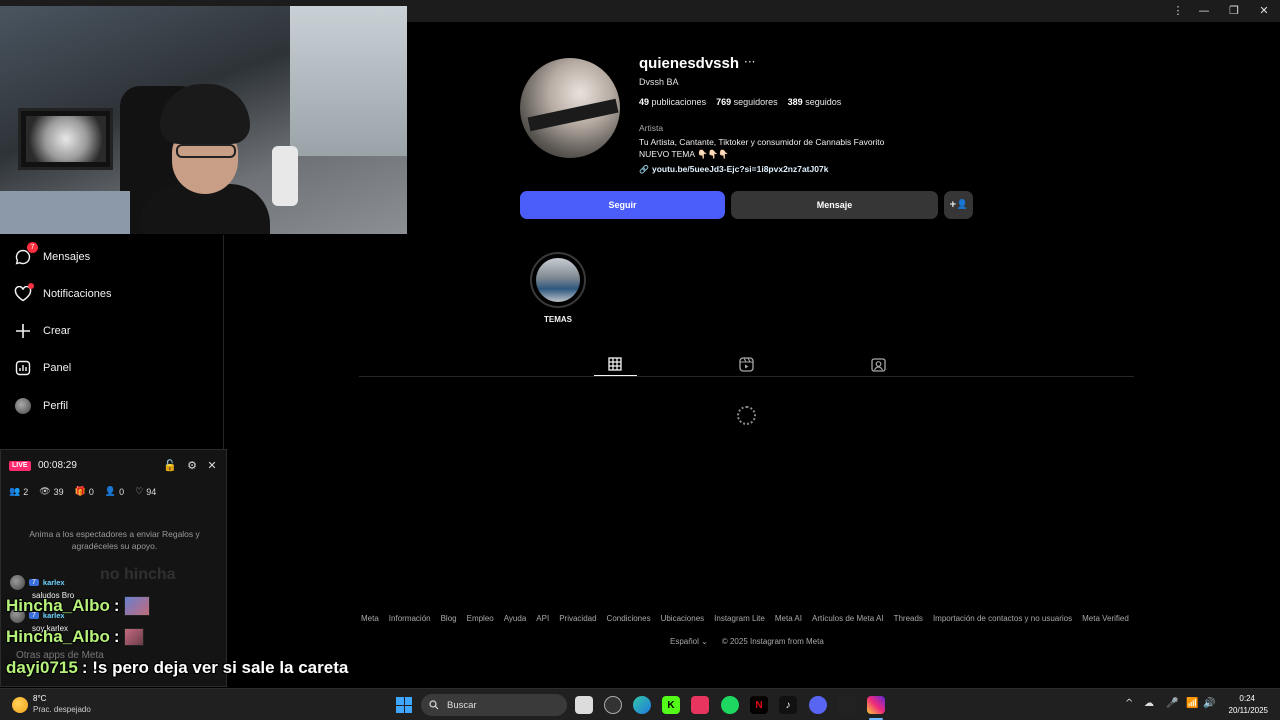 The height and width of the screenshot is (720, 1280). What do you see at coordinates (1248, 710) in the screenshot?
I see `clock-date: 20/11/2025` at bounding box center [1248, 710].